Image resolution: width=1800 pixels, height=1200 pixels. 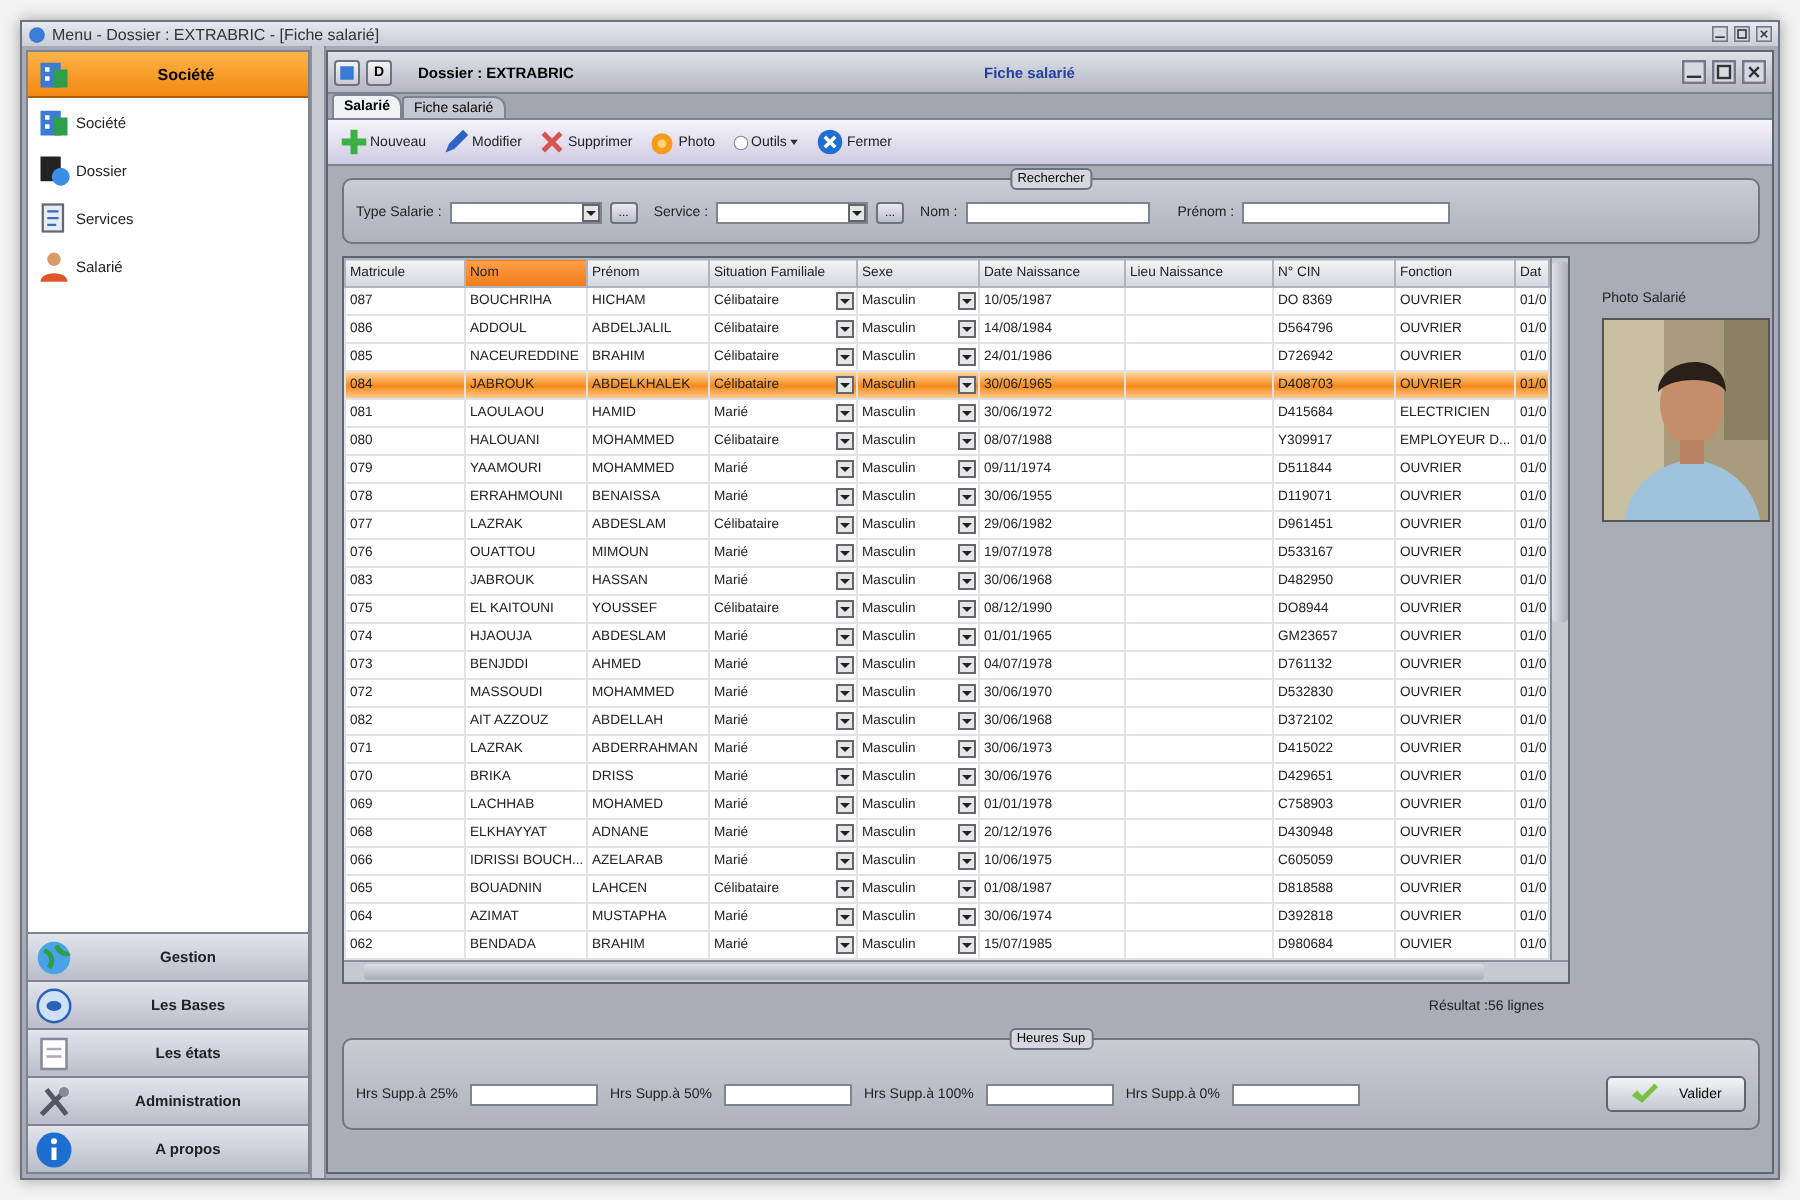 I want to click on horizontal-scrollbar, so click(x=956, y=971).